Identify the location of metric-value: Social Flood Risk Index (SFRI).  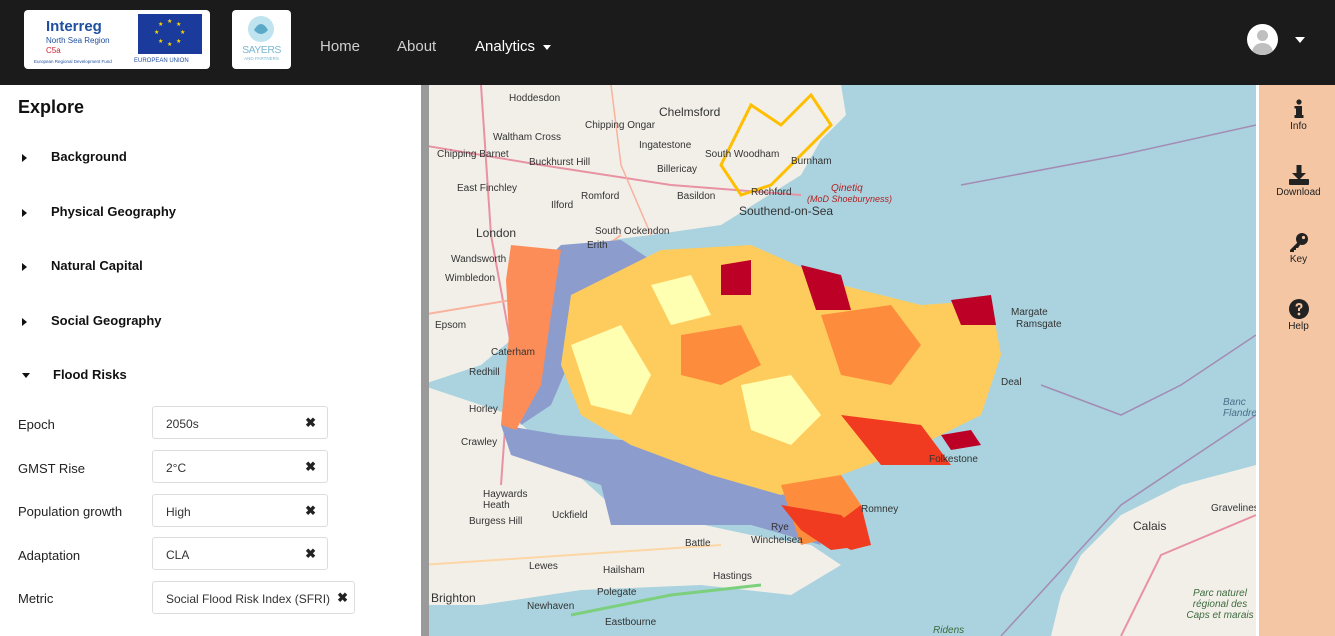
(248, 599).